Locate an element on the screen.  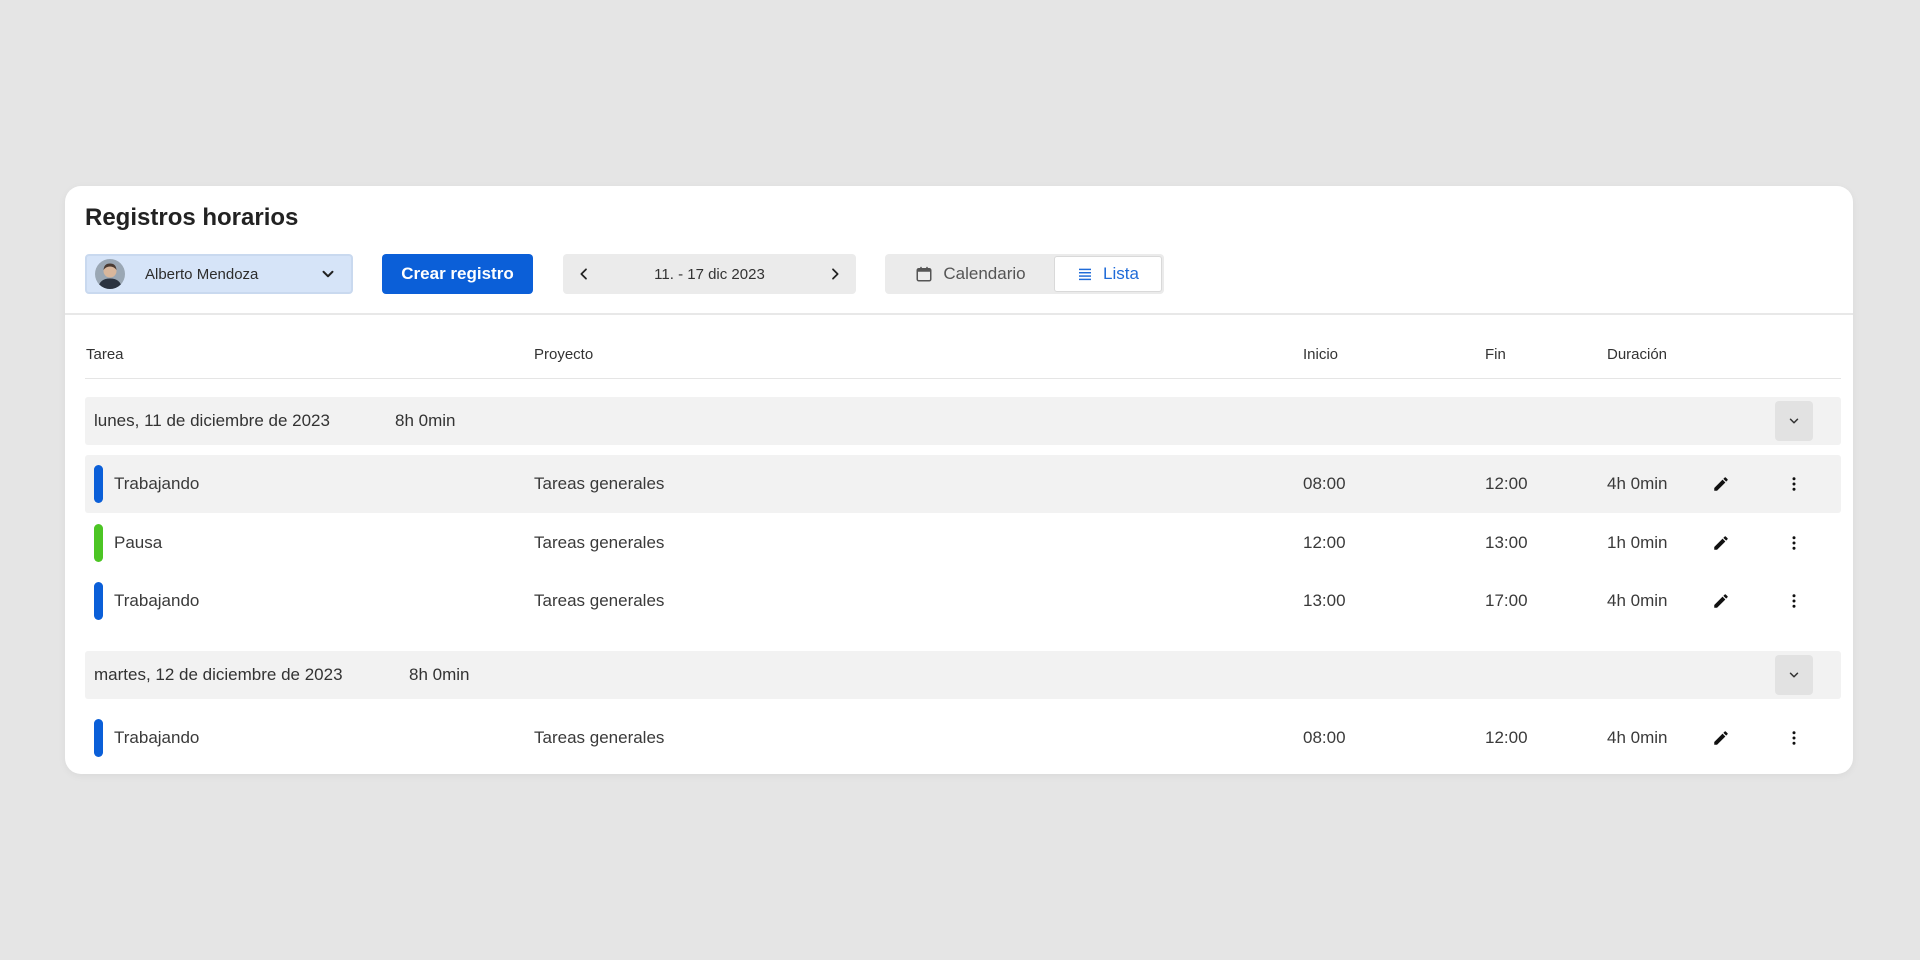
list-icon is located at coordinates (1085, 274).